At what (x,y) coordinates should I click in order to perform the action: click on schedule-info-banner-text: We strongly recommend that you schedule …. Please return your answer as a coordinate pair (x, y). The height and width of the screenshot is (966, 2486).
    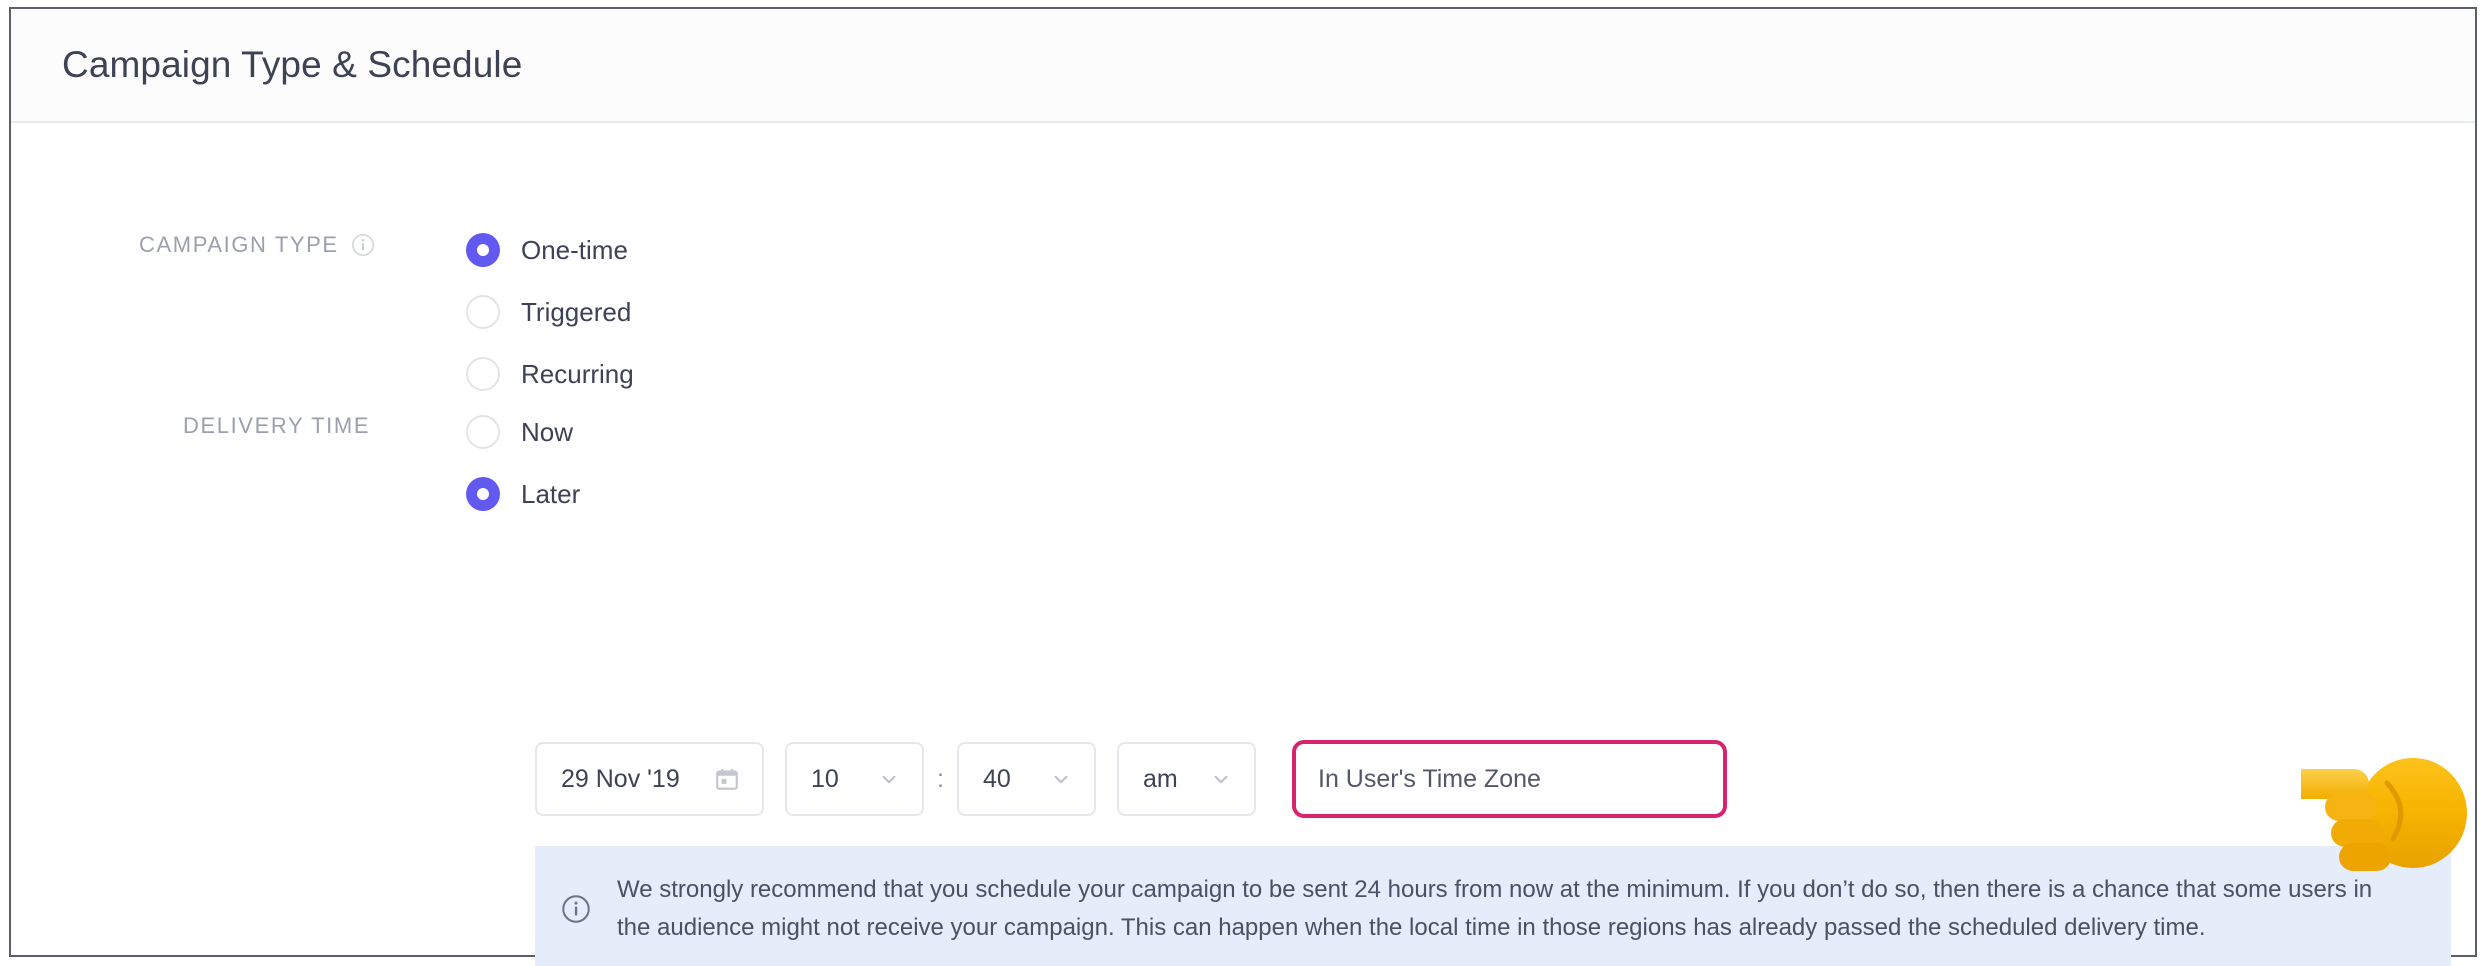
    Looking at the image, I should click on (1495, 908).